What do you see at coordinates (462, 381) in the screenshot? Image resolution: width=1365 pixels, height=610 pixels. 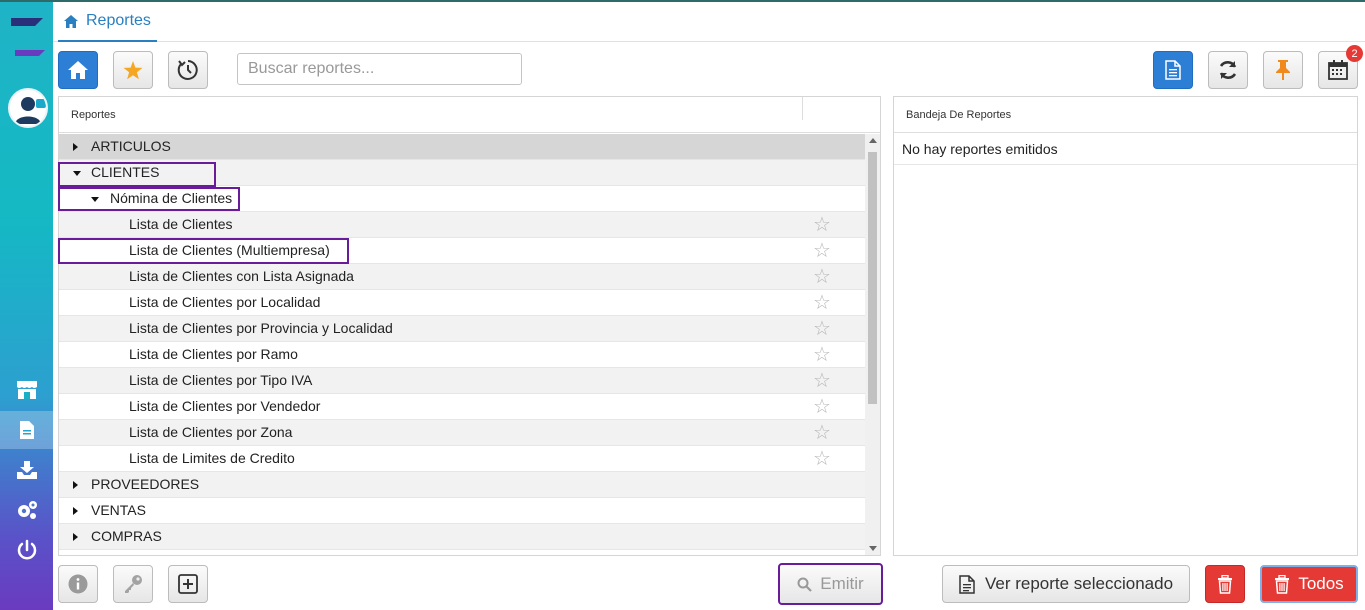 I see `tree-row: Lista de Clientes por Tipo IVA ☆` at bounding box center [462, 381].